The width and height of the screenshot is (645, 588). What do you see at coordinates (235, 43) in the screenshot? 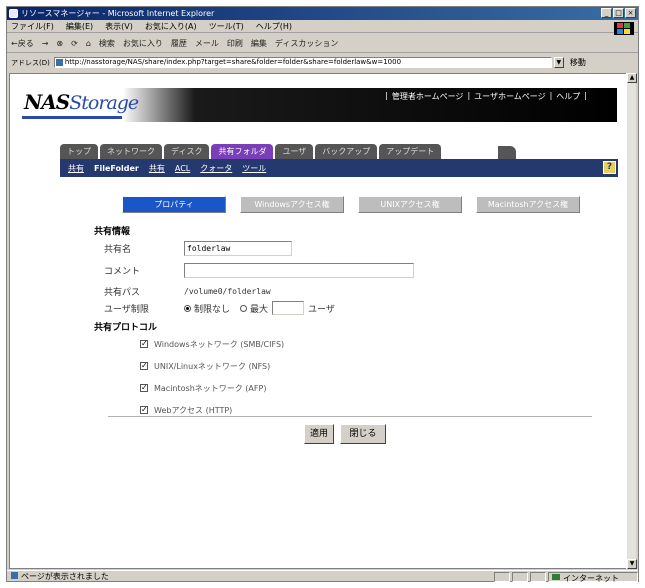
I see `print-button: 印刷` at bounding box center [235, 43].